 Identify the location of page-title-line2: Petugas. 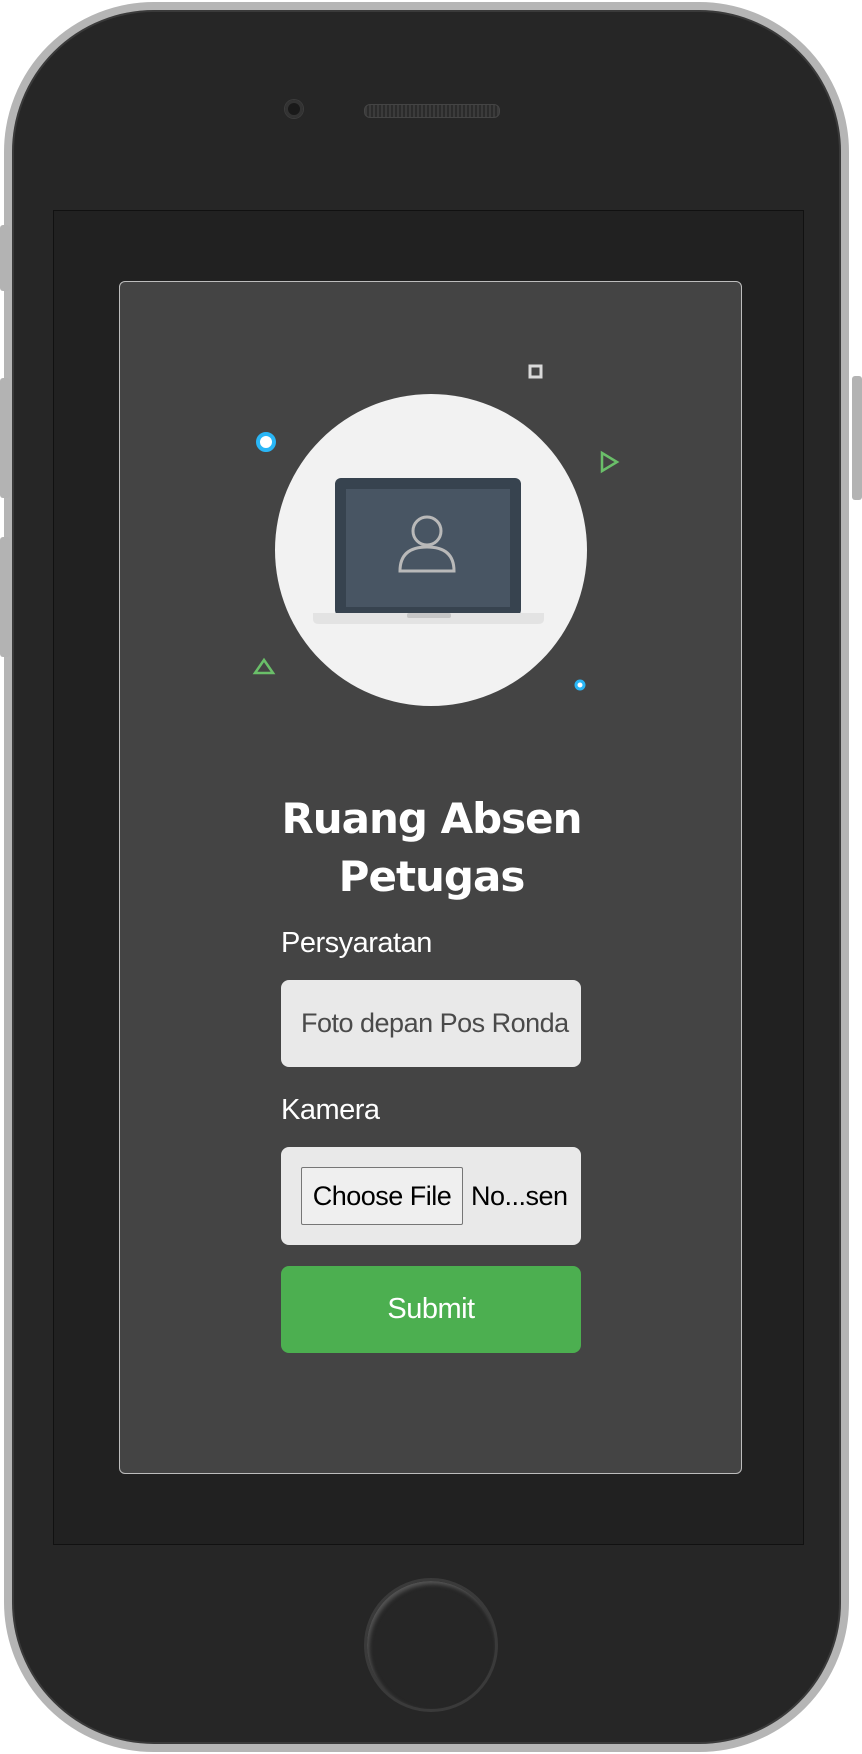
(432, 876).